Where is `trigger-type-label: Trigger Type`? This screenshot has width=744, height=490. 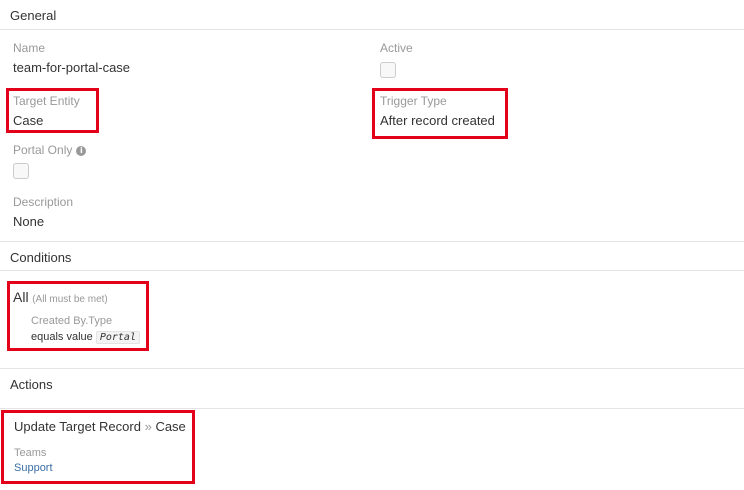 trigger-type-label: Trigger Type is located at coordinates (413, 101).